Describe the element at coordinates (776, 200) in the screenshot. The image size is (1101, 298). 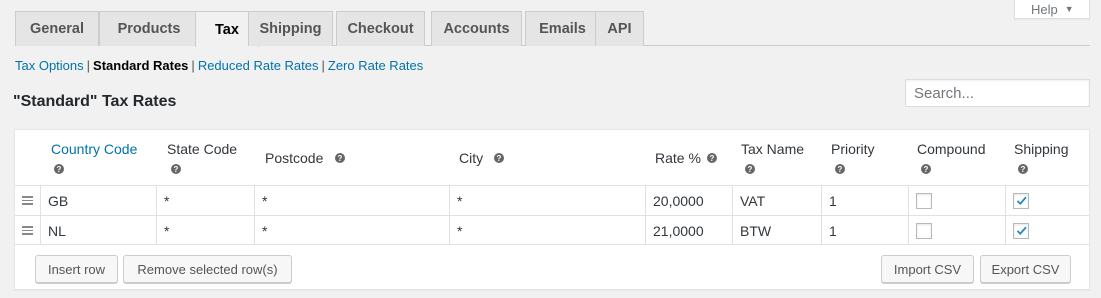
I see `tax-name-input: VAT` at that location.